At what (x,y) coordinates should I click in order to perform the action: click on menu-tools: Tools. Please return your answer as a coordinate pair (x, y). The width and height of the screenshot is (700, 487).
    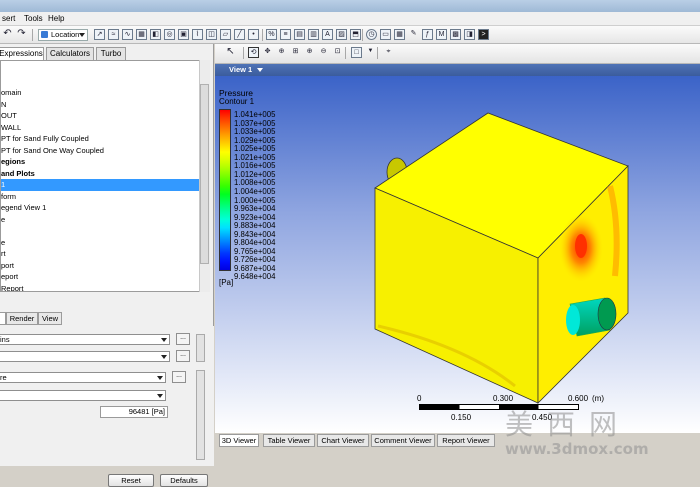
    Looking at the image, I should click on (33, 18).